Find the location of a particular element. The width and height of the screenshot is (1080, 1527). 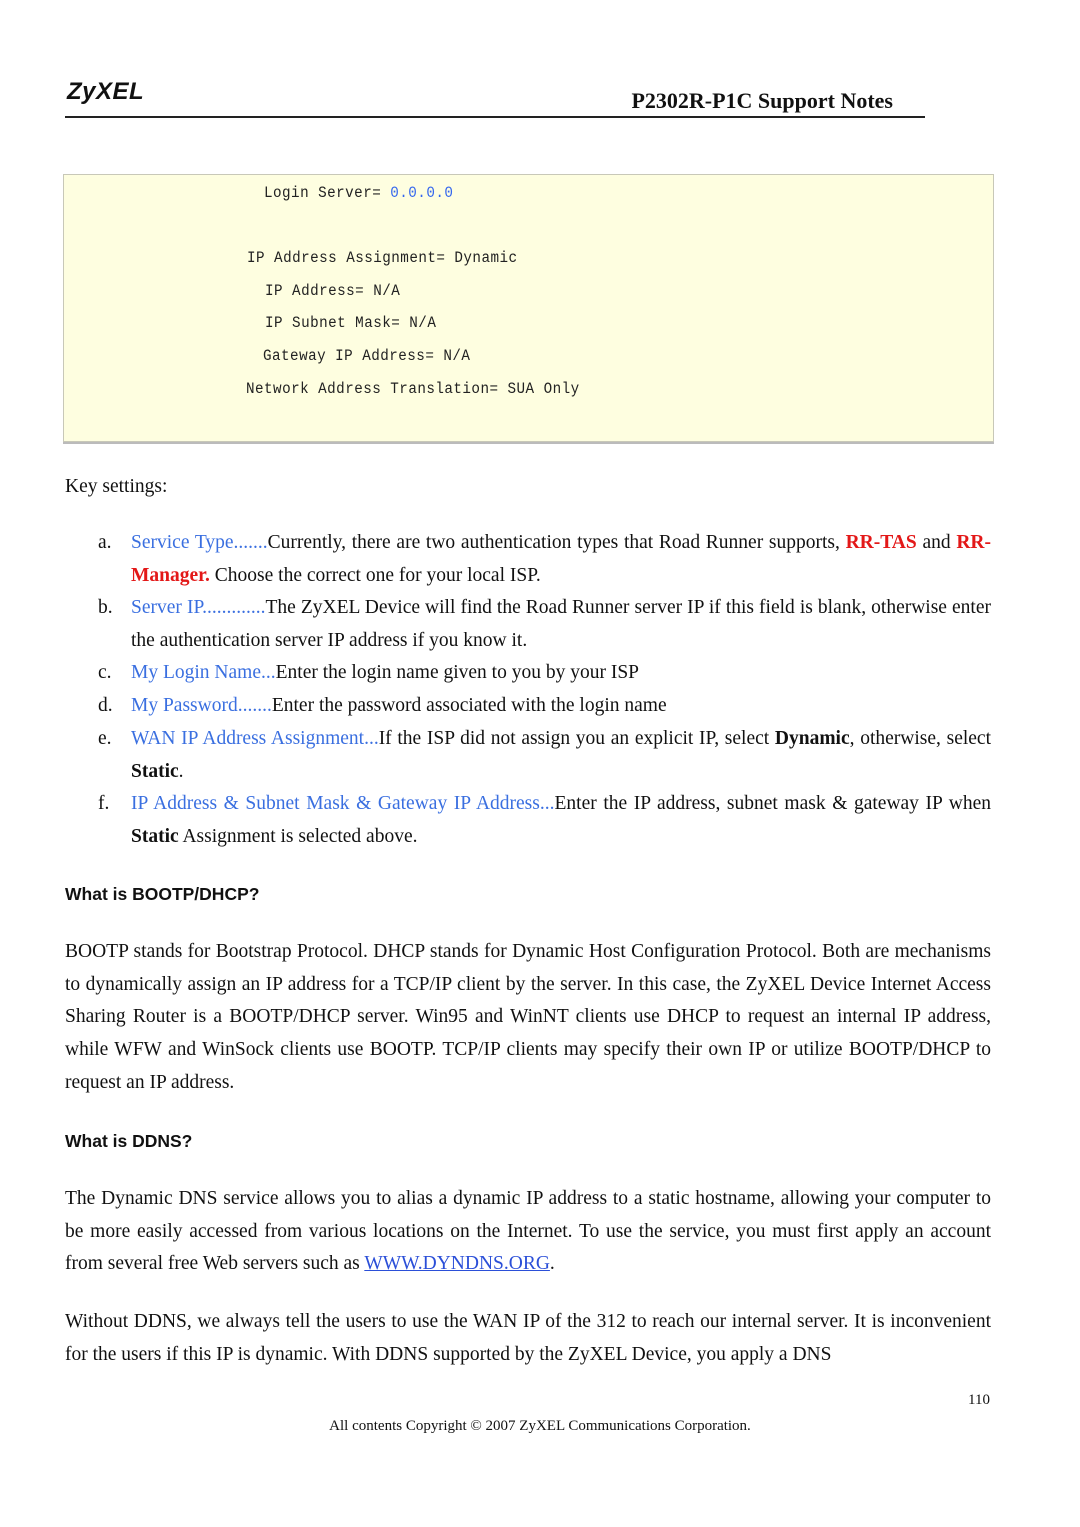

item-text: . is located at coordinates (181, 771).